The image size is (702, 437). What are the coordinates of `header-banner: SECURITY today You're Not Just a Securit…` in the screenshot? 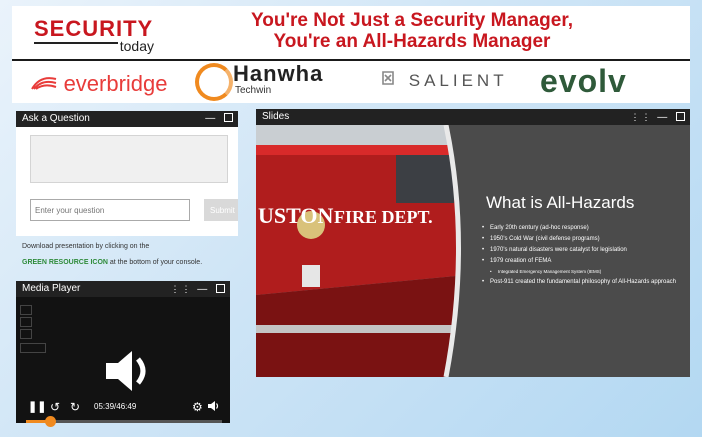 It's located at (351, 33).